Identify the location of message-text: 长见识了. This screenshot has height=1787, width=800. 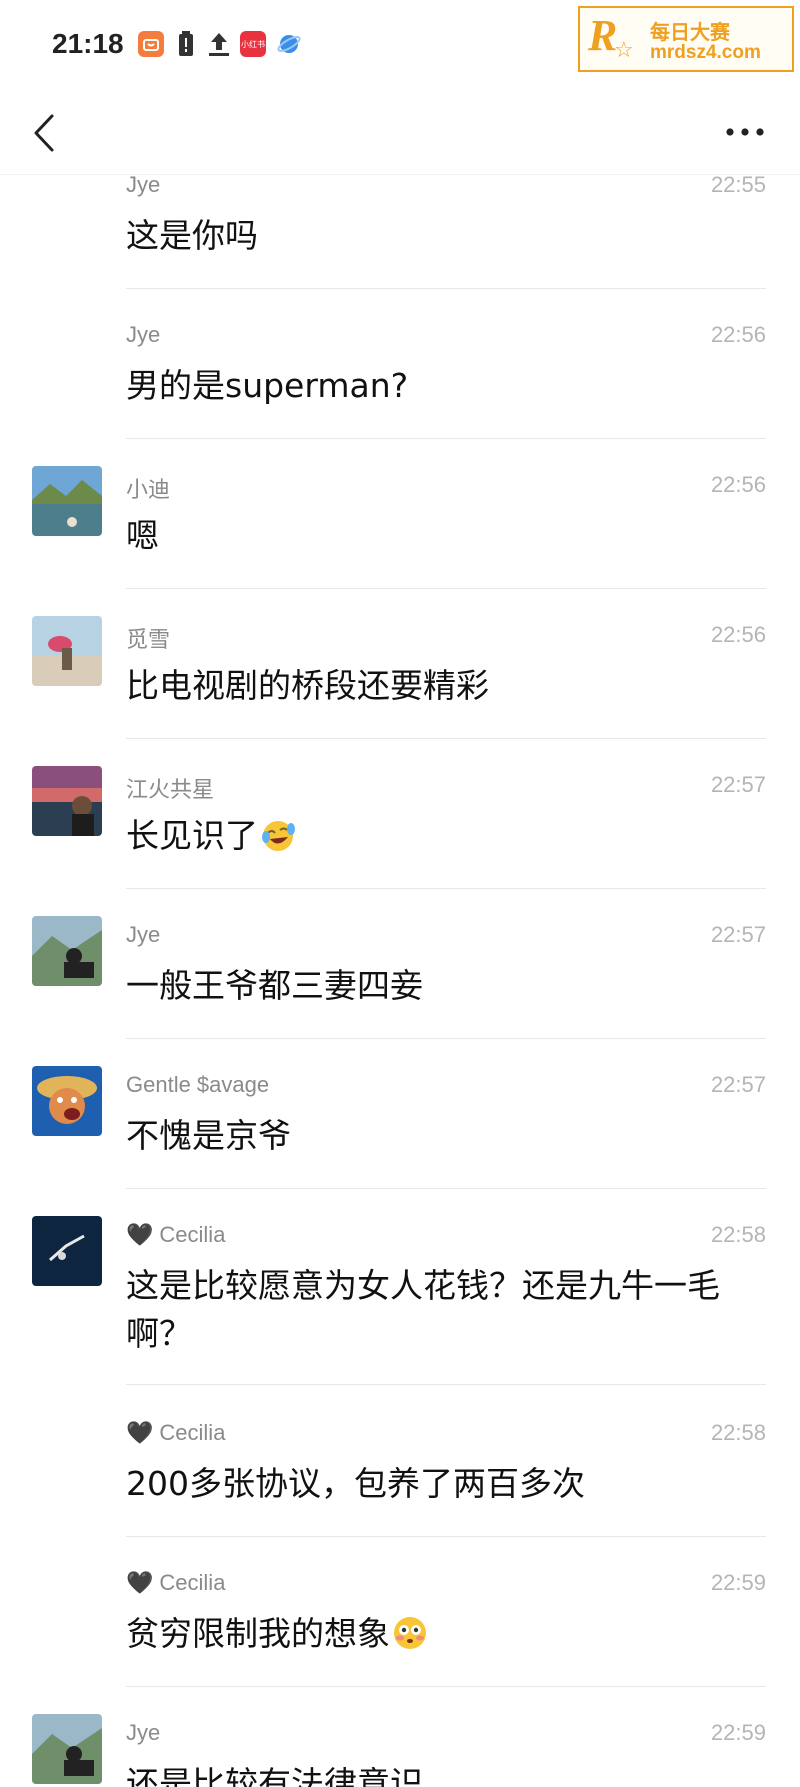
(436, 836).